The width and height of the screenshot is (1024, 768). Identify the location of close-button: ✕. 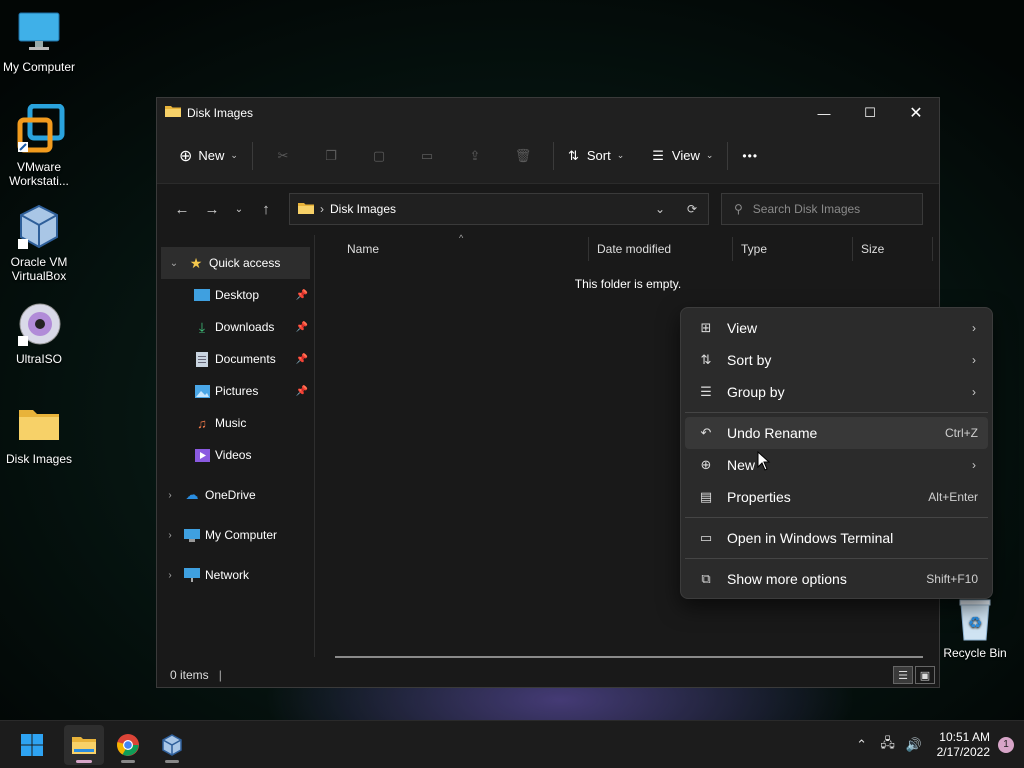
(916, 113).